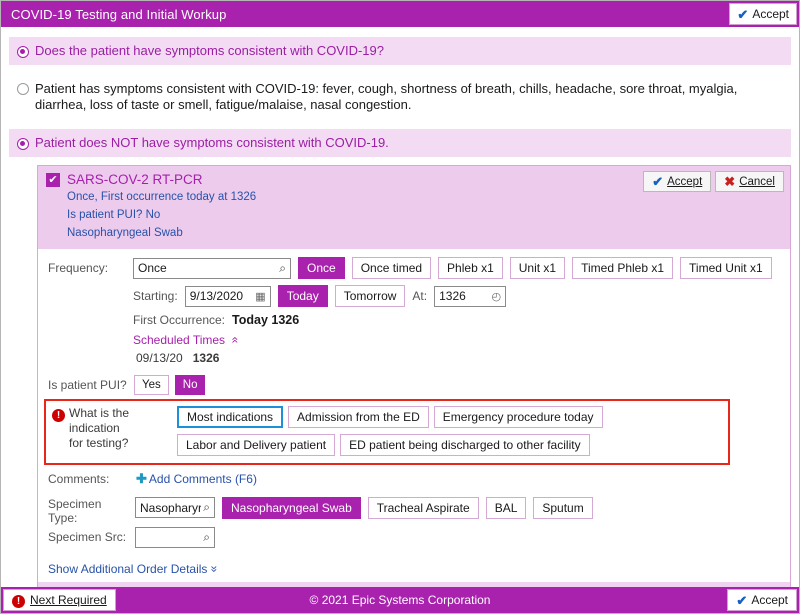 Image resolution: width=800 pixels, height=614 pixels. What do you see at coordinates (370, 296) in the screenshot?
I see `starting-option-tomorrow: Tomorrow` at bounding box center [370, 296].